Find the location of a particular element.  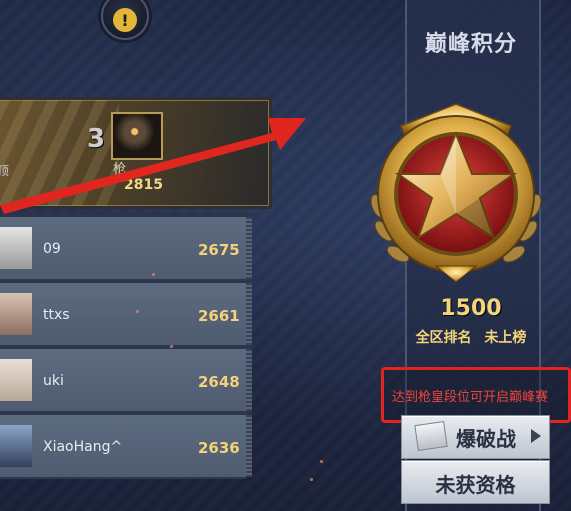

red-arrow-annotation is located at coordinates (153, 166).